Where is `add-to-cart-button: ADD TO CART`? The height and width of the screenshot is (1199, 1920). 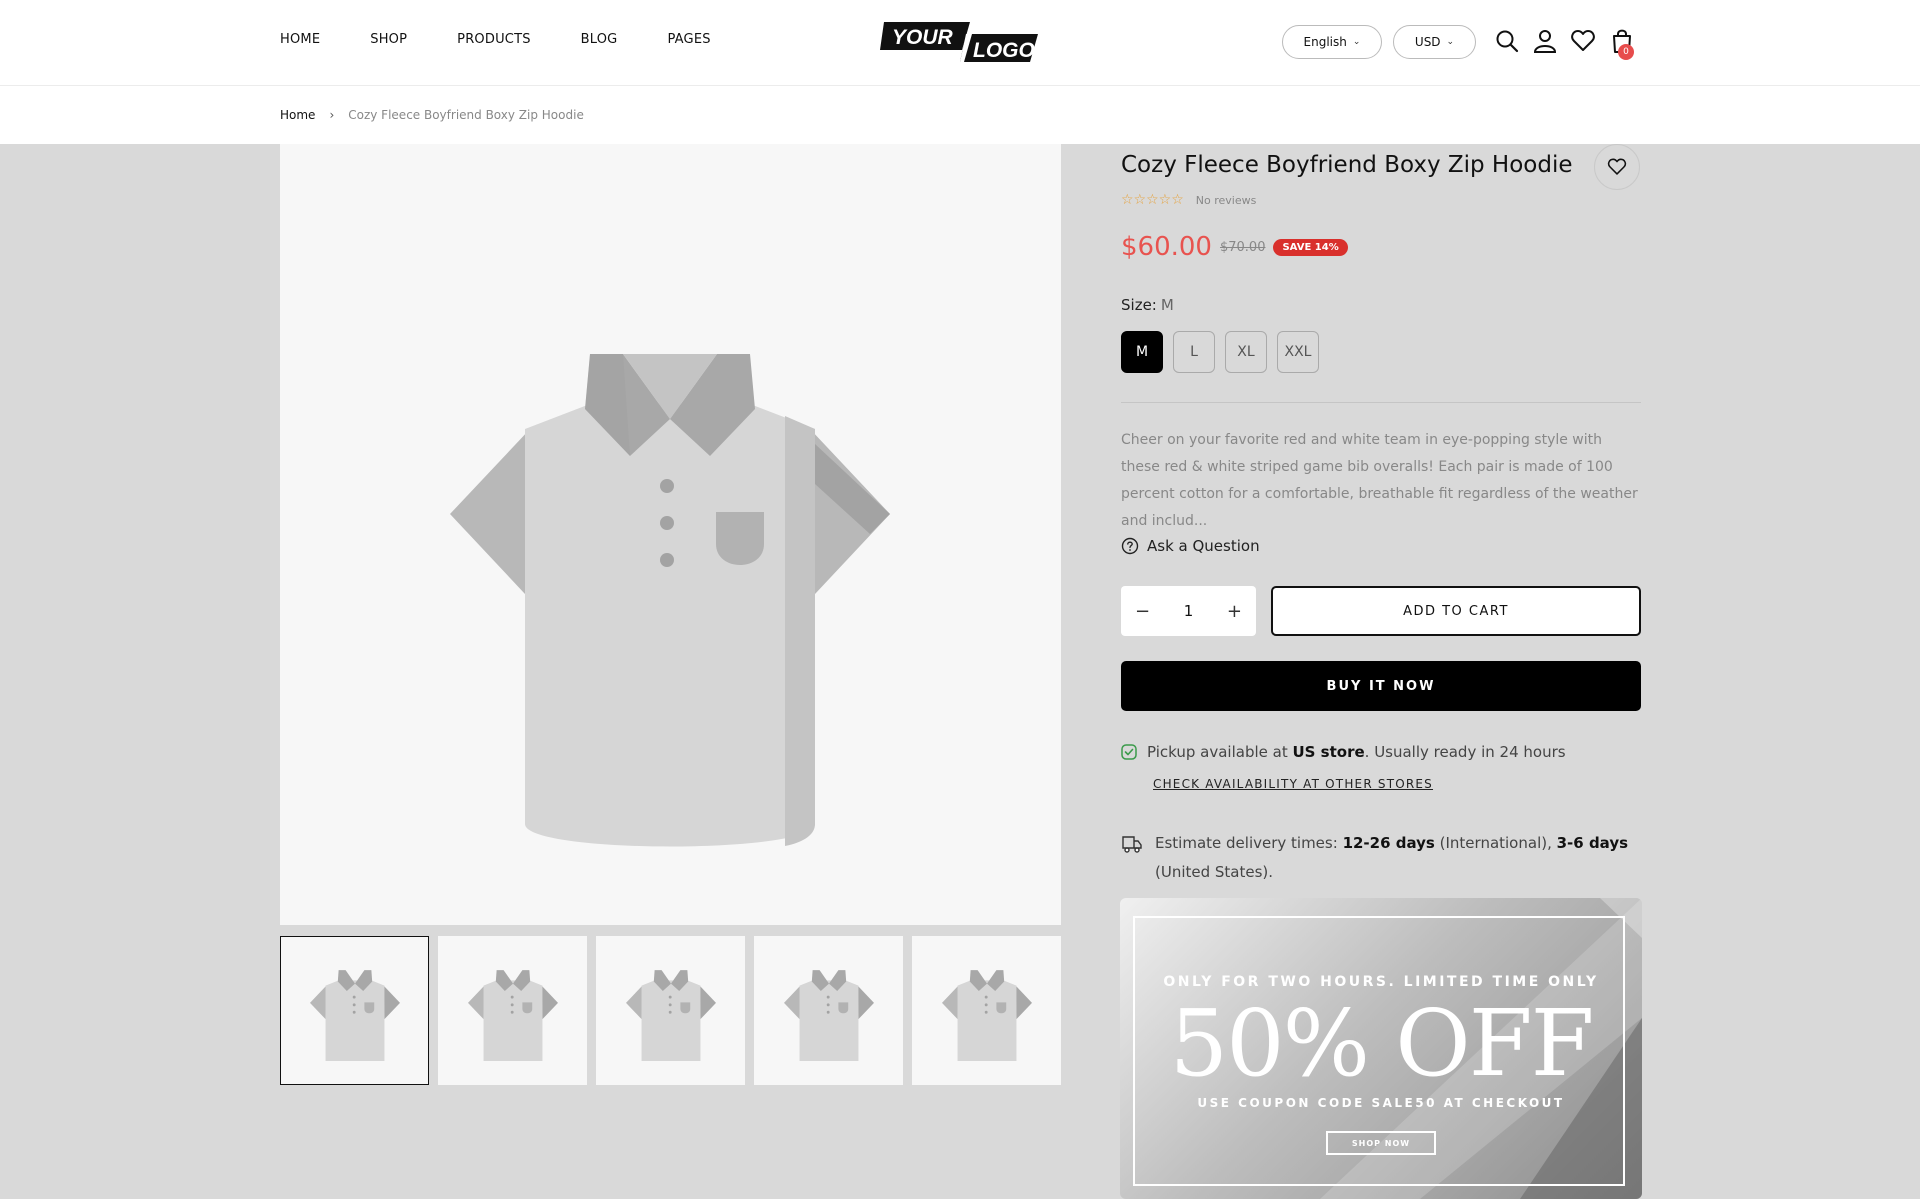 add-to-cart-button: ADD TO CART is located at coordinates (1456, 611).